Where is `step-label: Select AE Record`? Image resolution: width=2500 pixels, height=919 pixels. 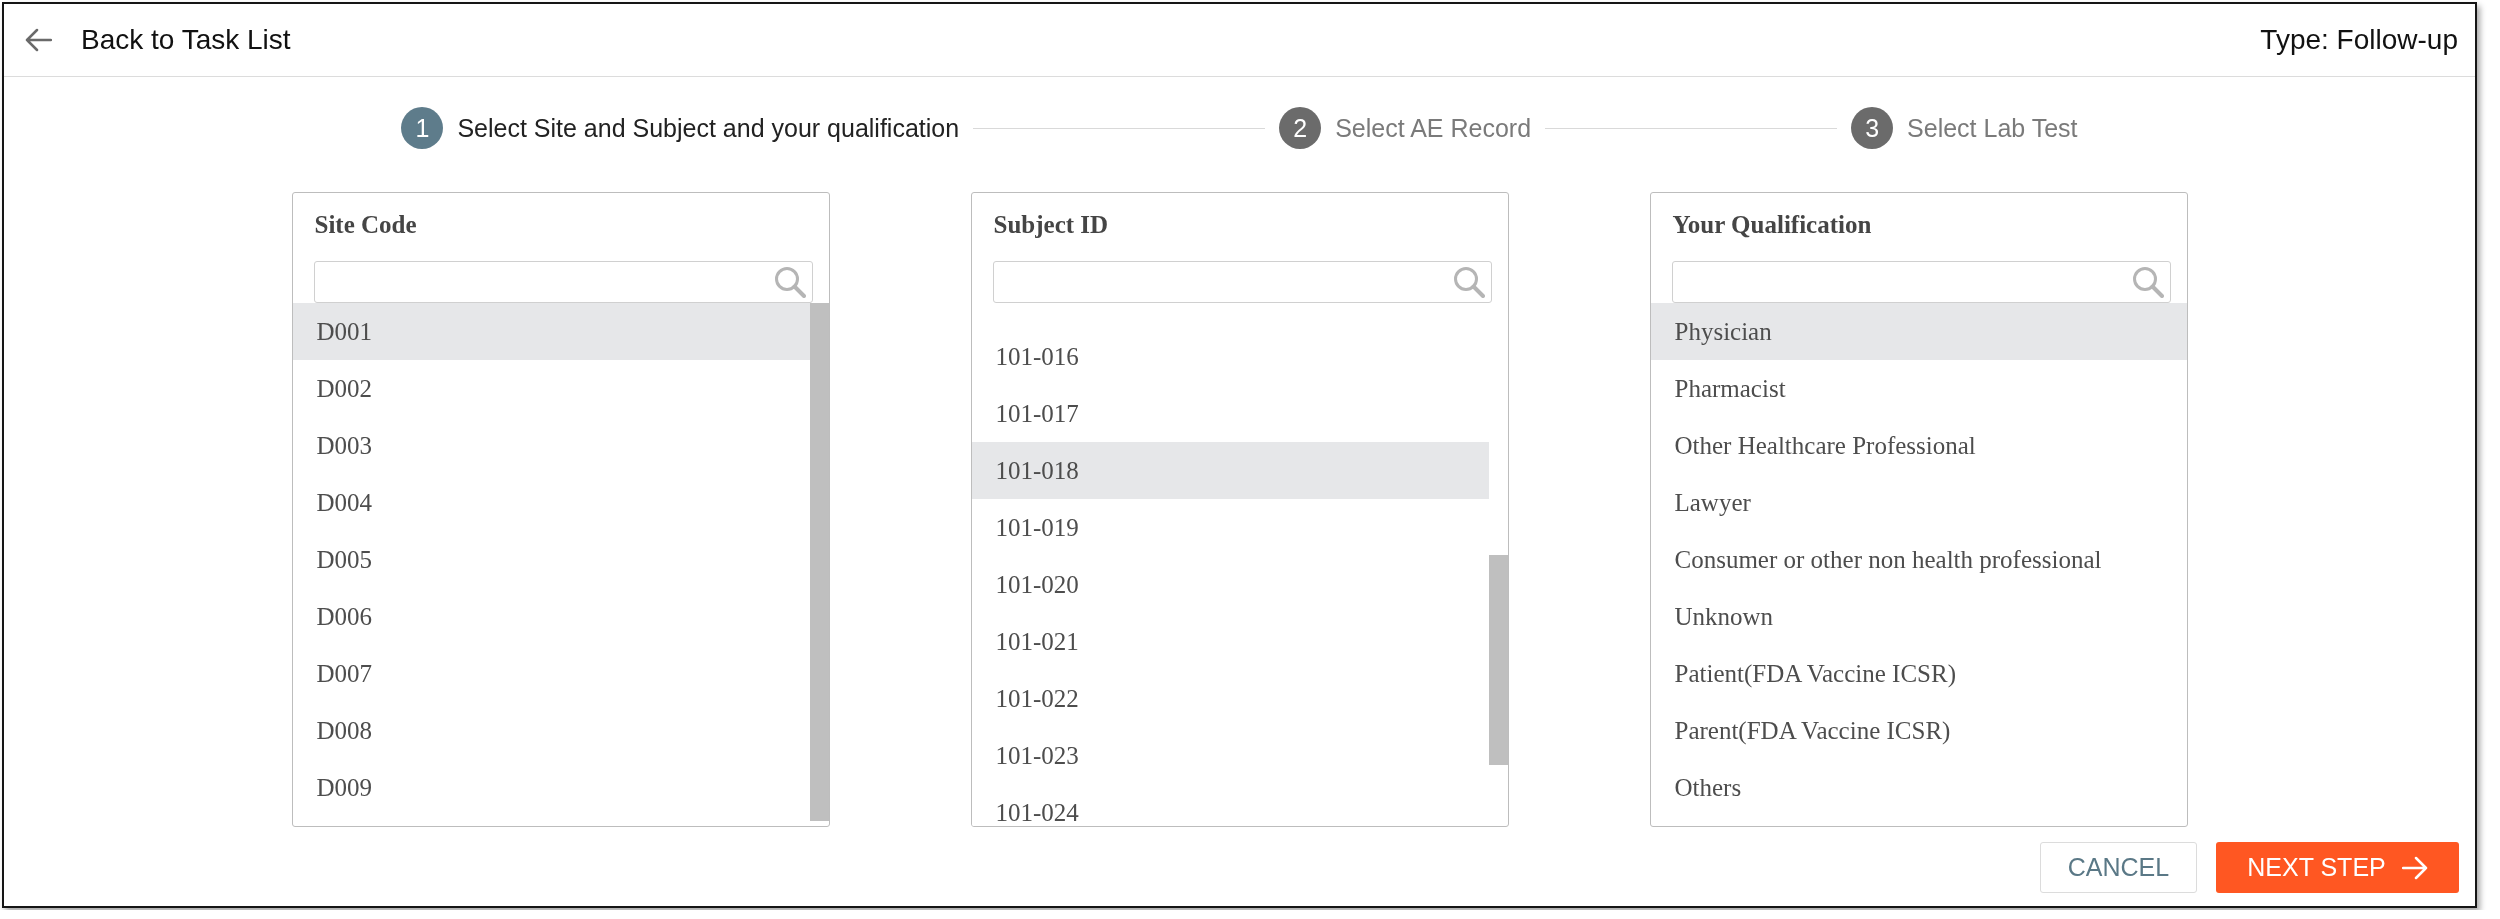 step-label: Select AE Record is located at coordinates (1433, 128).